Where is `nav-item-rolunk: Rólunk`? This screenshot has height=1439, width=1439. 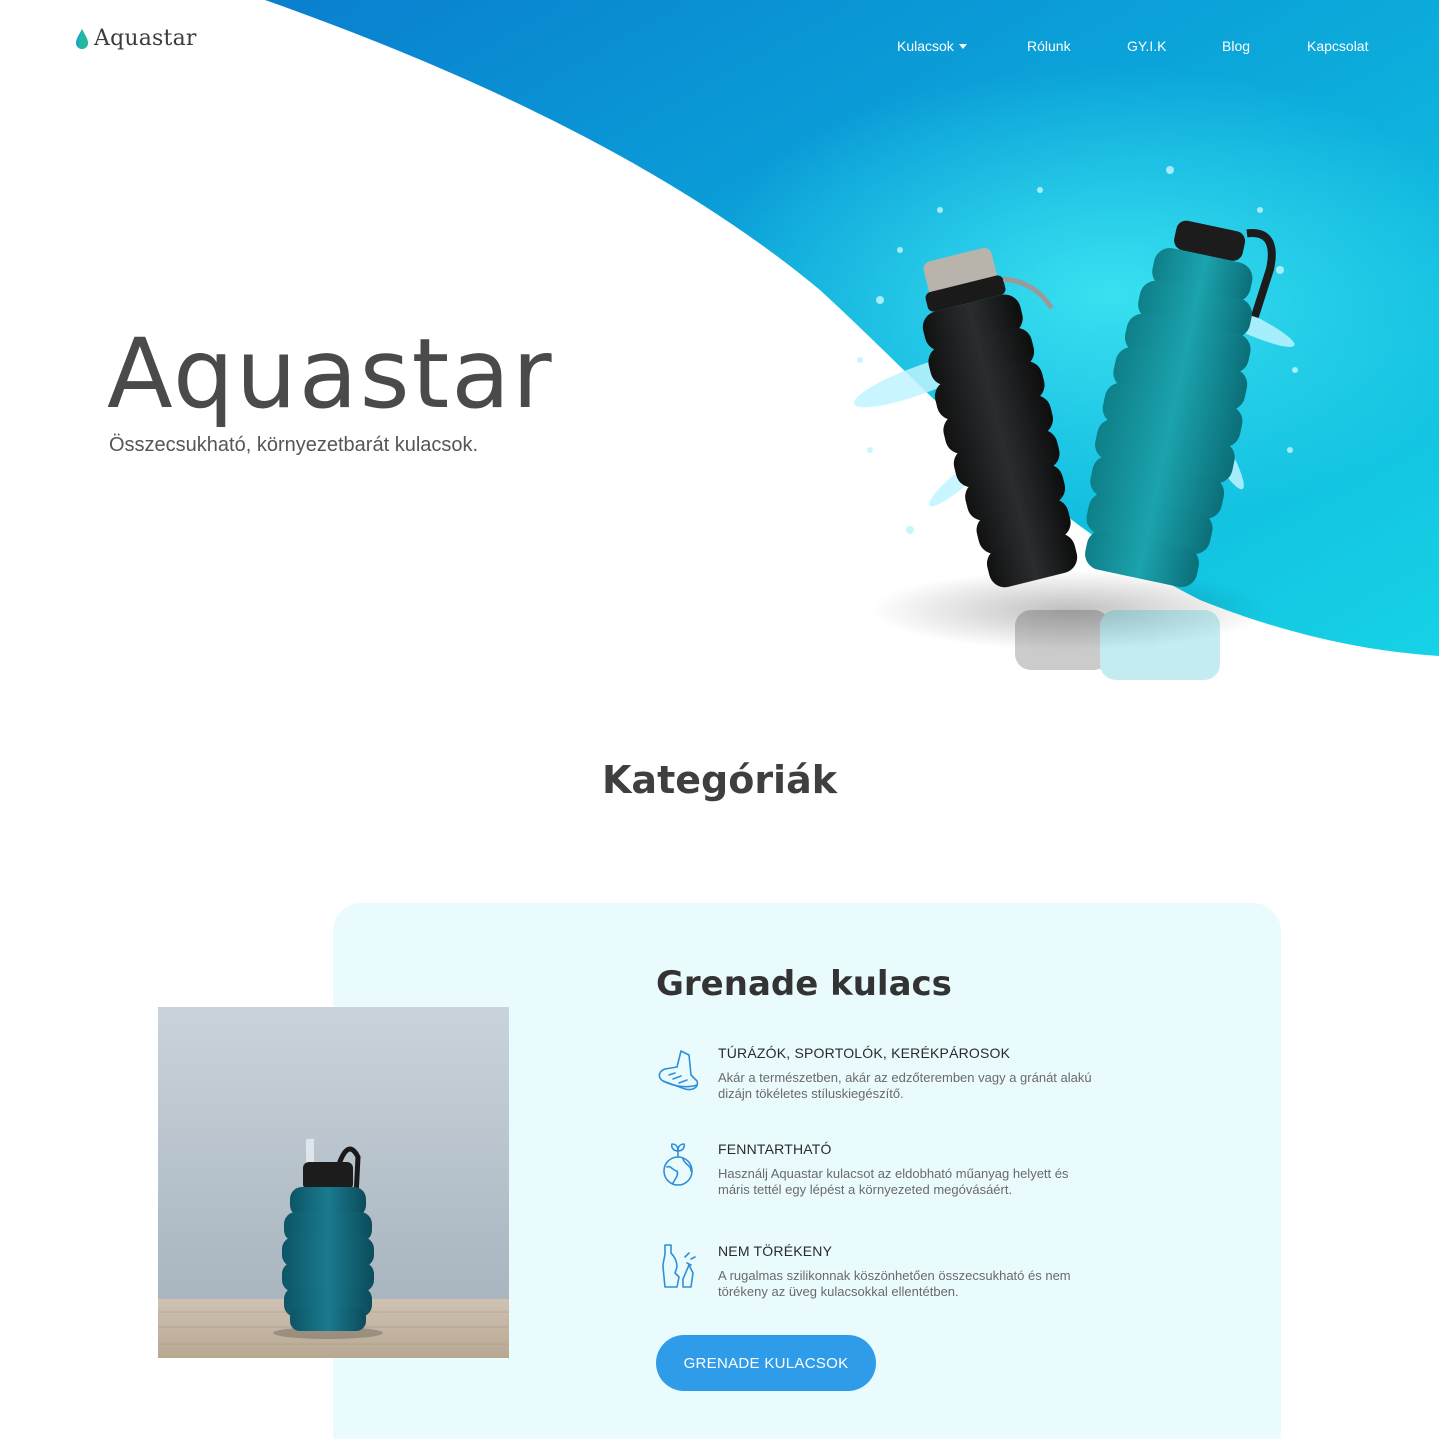 nav-item-rolunk: Rólunk is located at coordinates (1049, 46).